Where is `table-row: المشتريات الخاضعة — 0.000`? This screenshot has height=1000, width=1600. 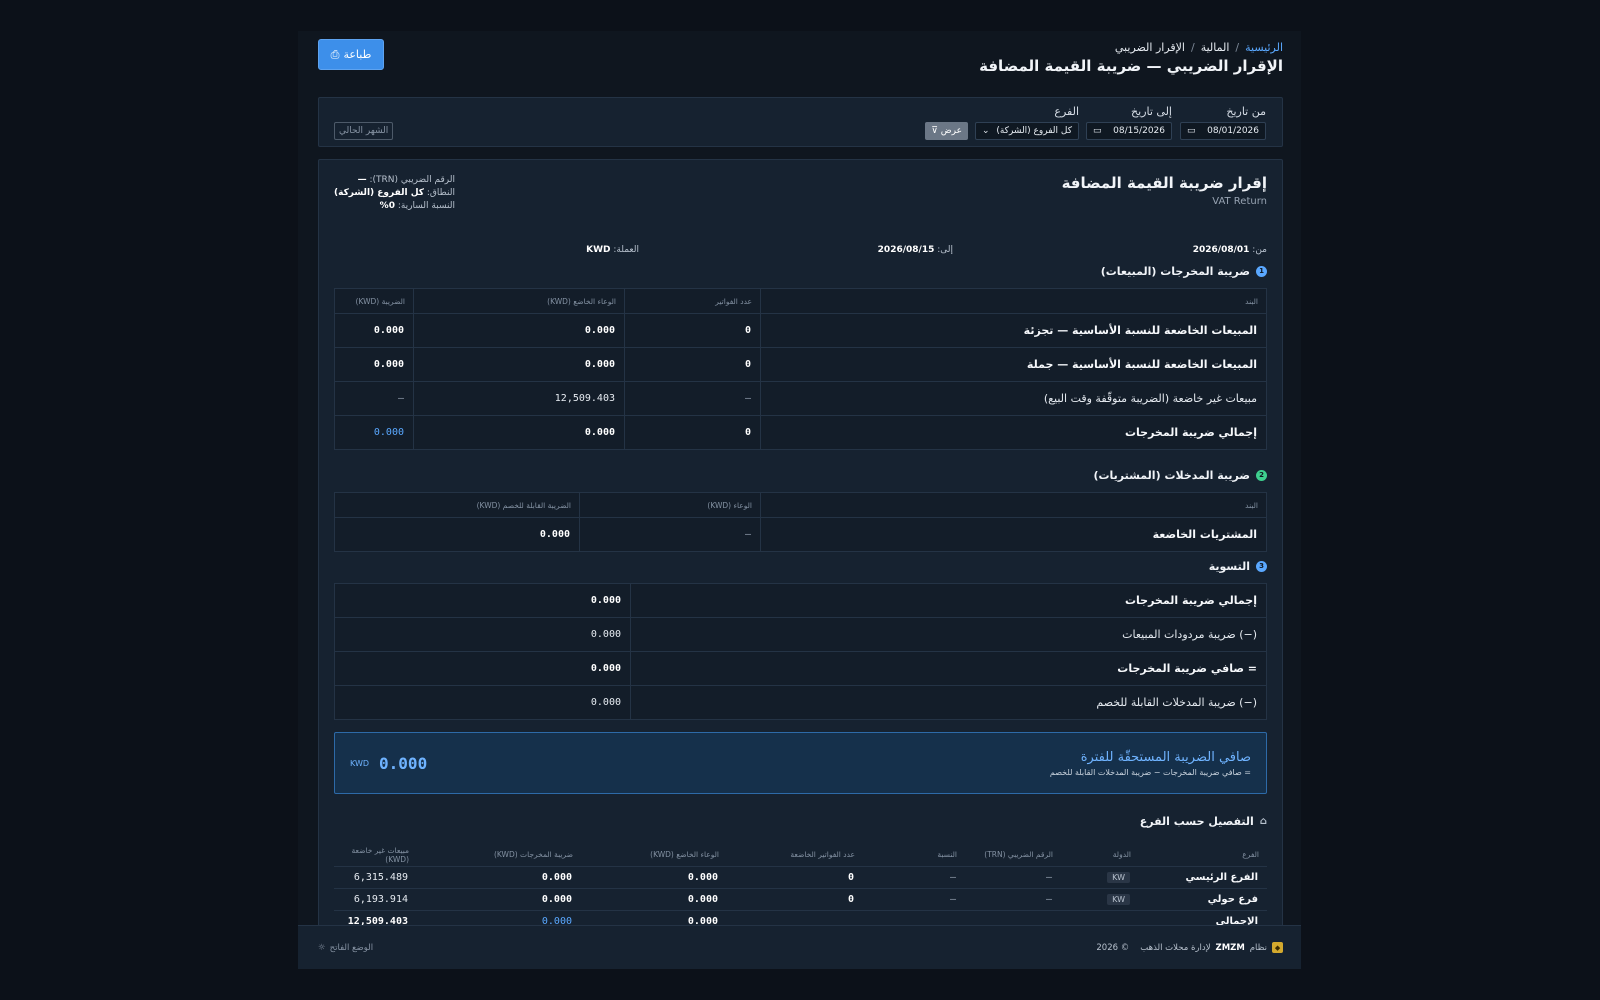 table-row: المشتريات الخاضعة — 0.000 is located at coordinates (801, 534).